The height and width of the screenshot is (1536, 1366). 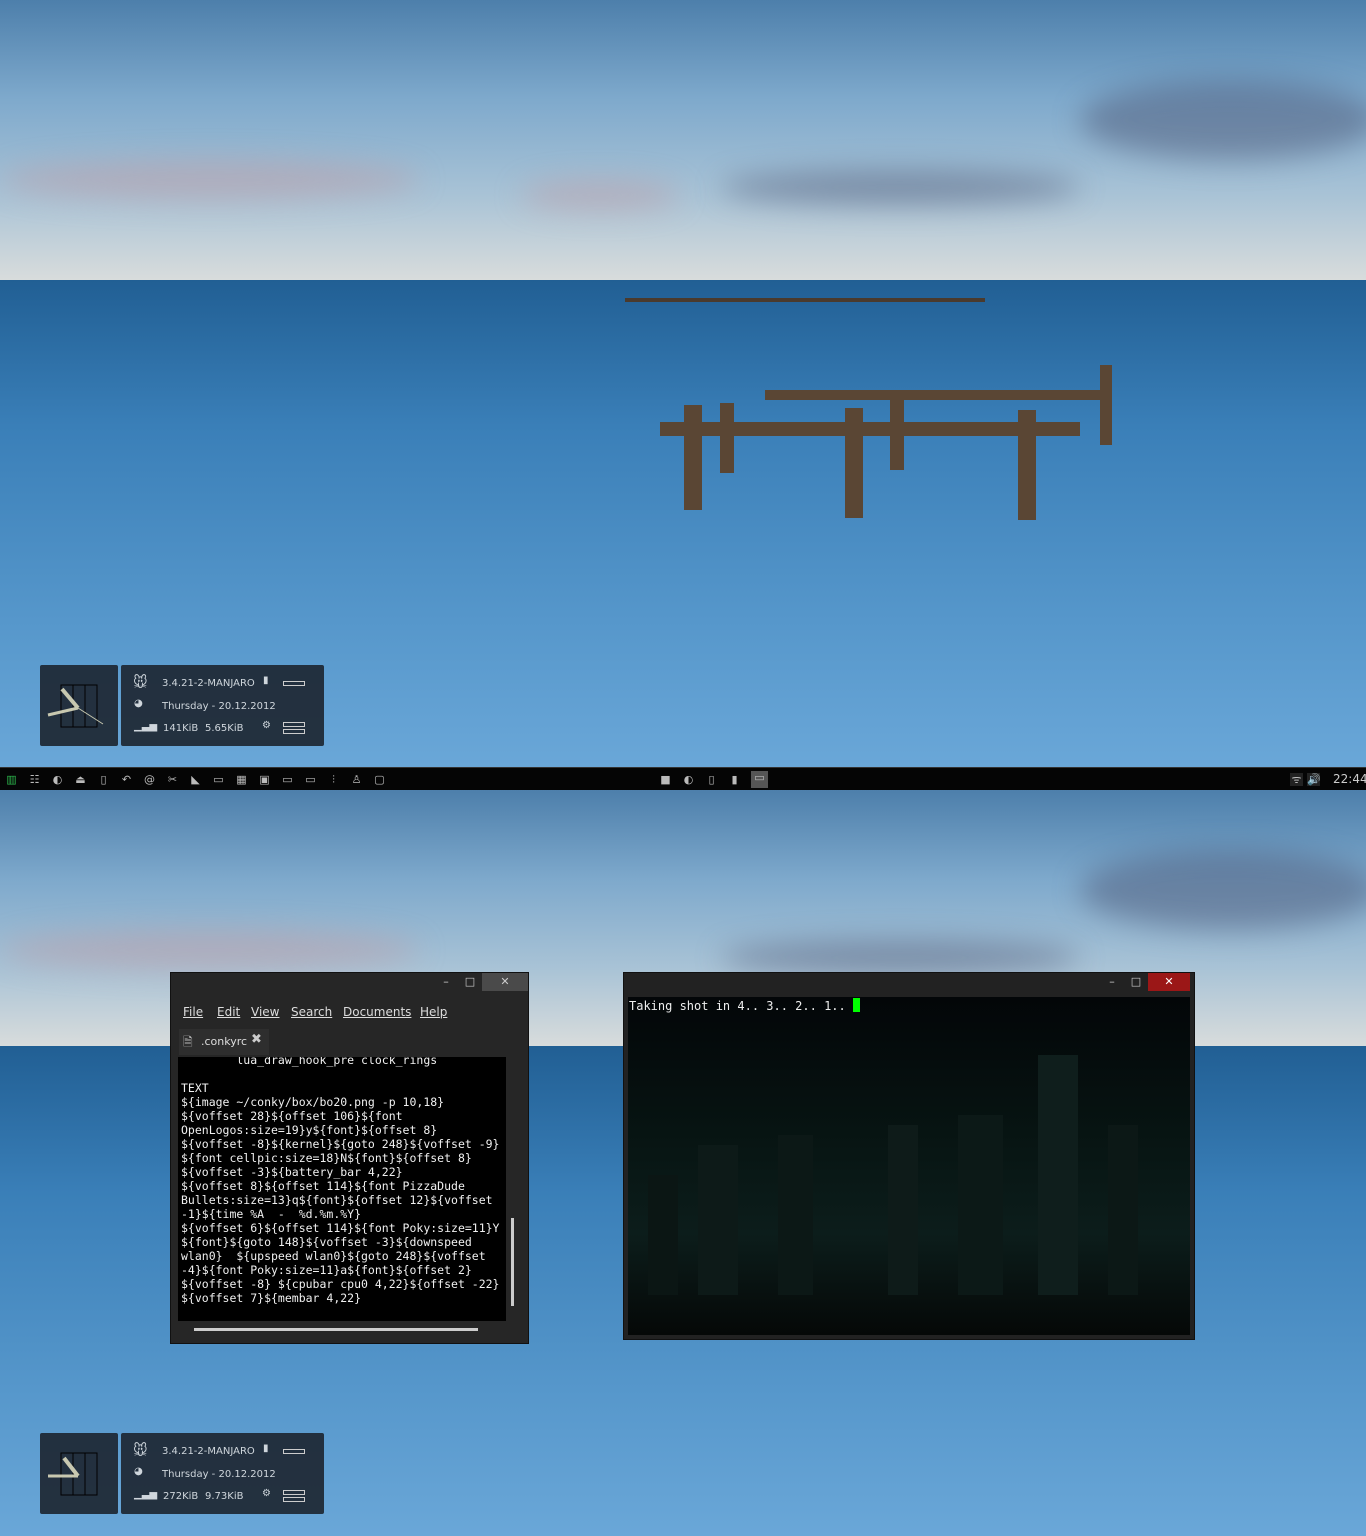 What do you see at coordinates (149, 779) in the screenshot?
I see `at-sign-icon: @` at bounding box center [149, 779].